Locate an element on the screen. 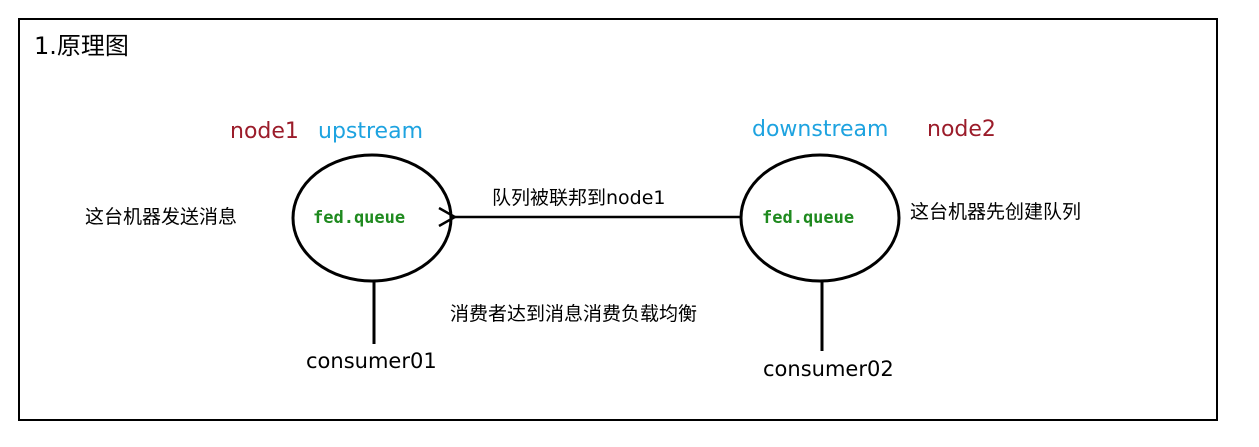 The image size is (1259, 447). node1-queue-label: fed.queue is located at coordinates (359, 218).